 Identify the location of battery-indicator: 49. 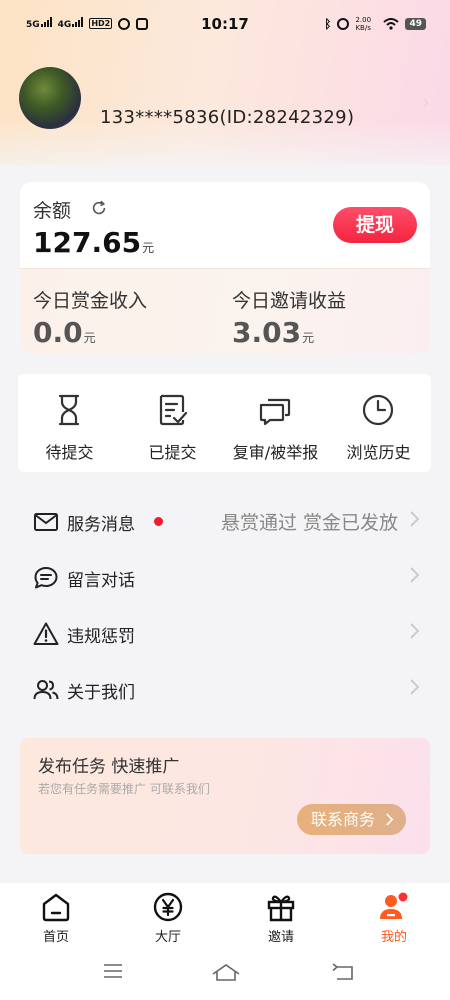
(415, 24).